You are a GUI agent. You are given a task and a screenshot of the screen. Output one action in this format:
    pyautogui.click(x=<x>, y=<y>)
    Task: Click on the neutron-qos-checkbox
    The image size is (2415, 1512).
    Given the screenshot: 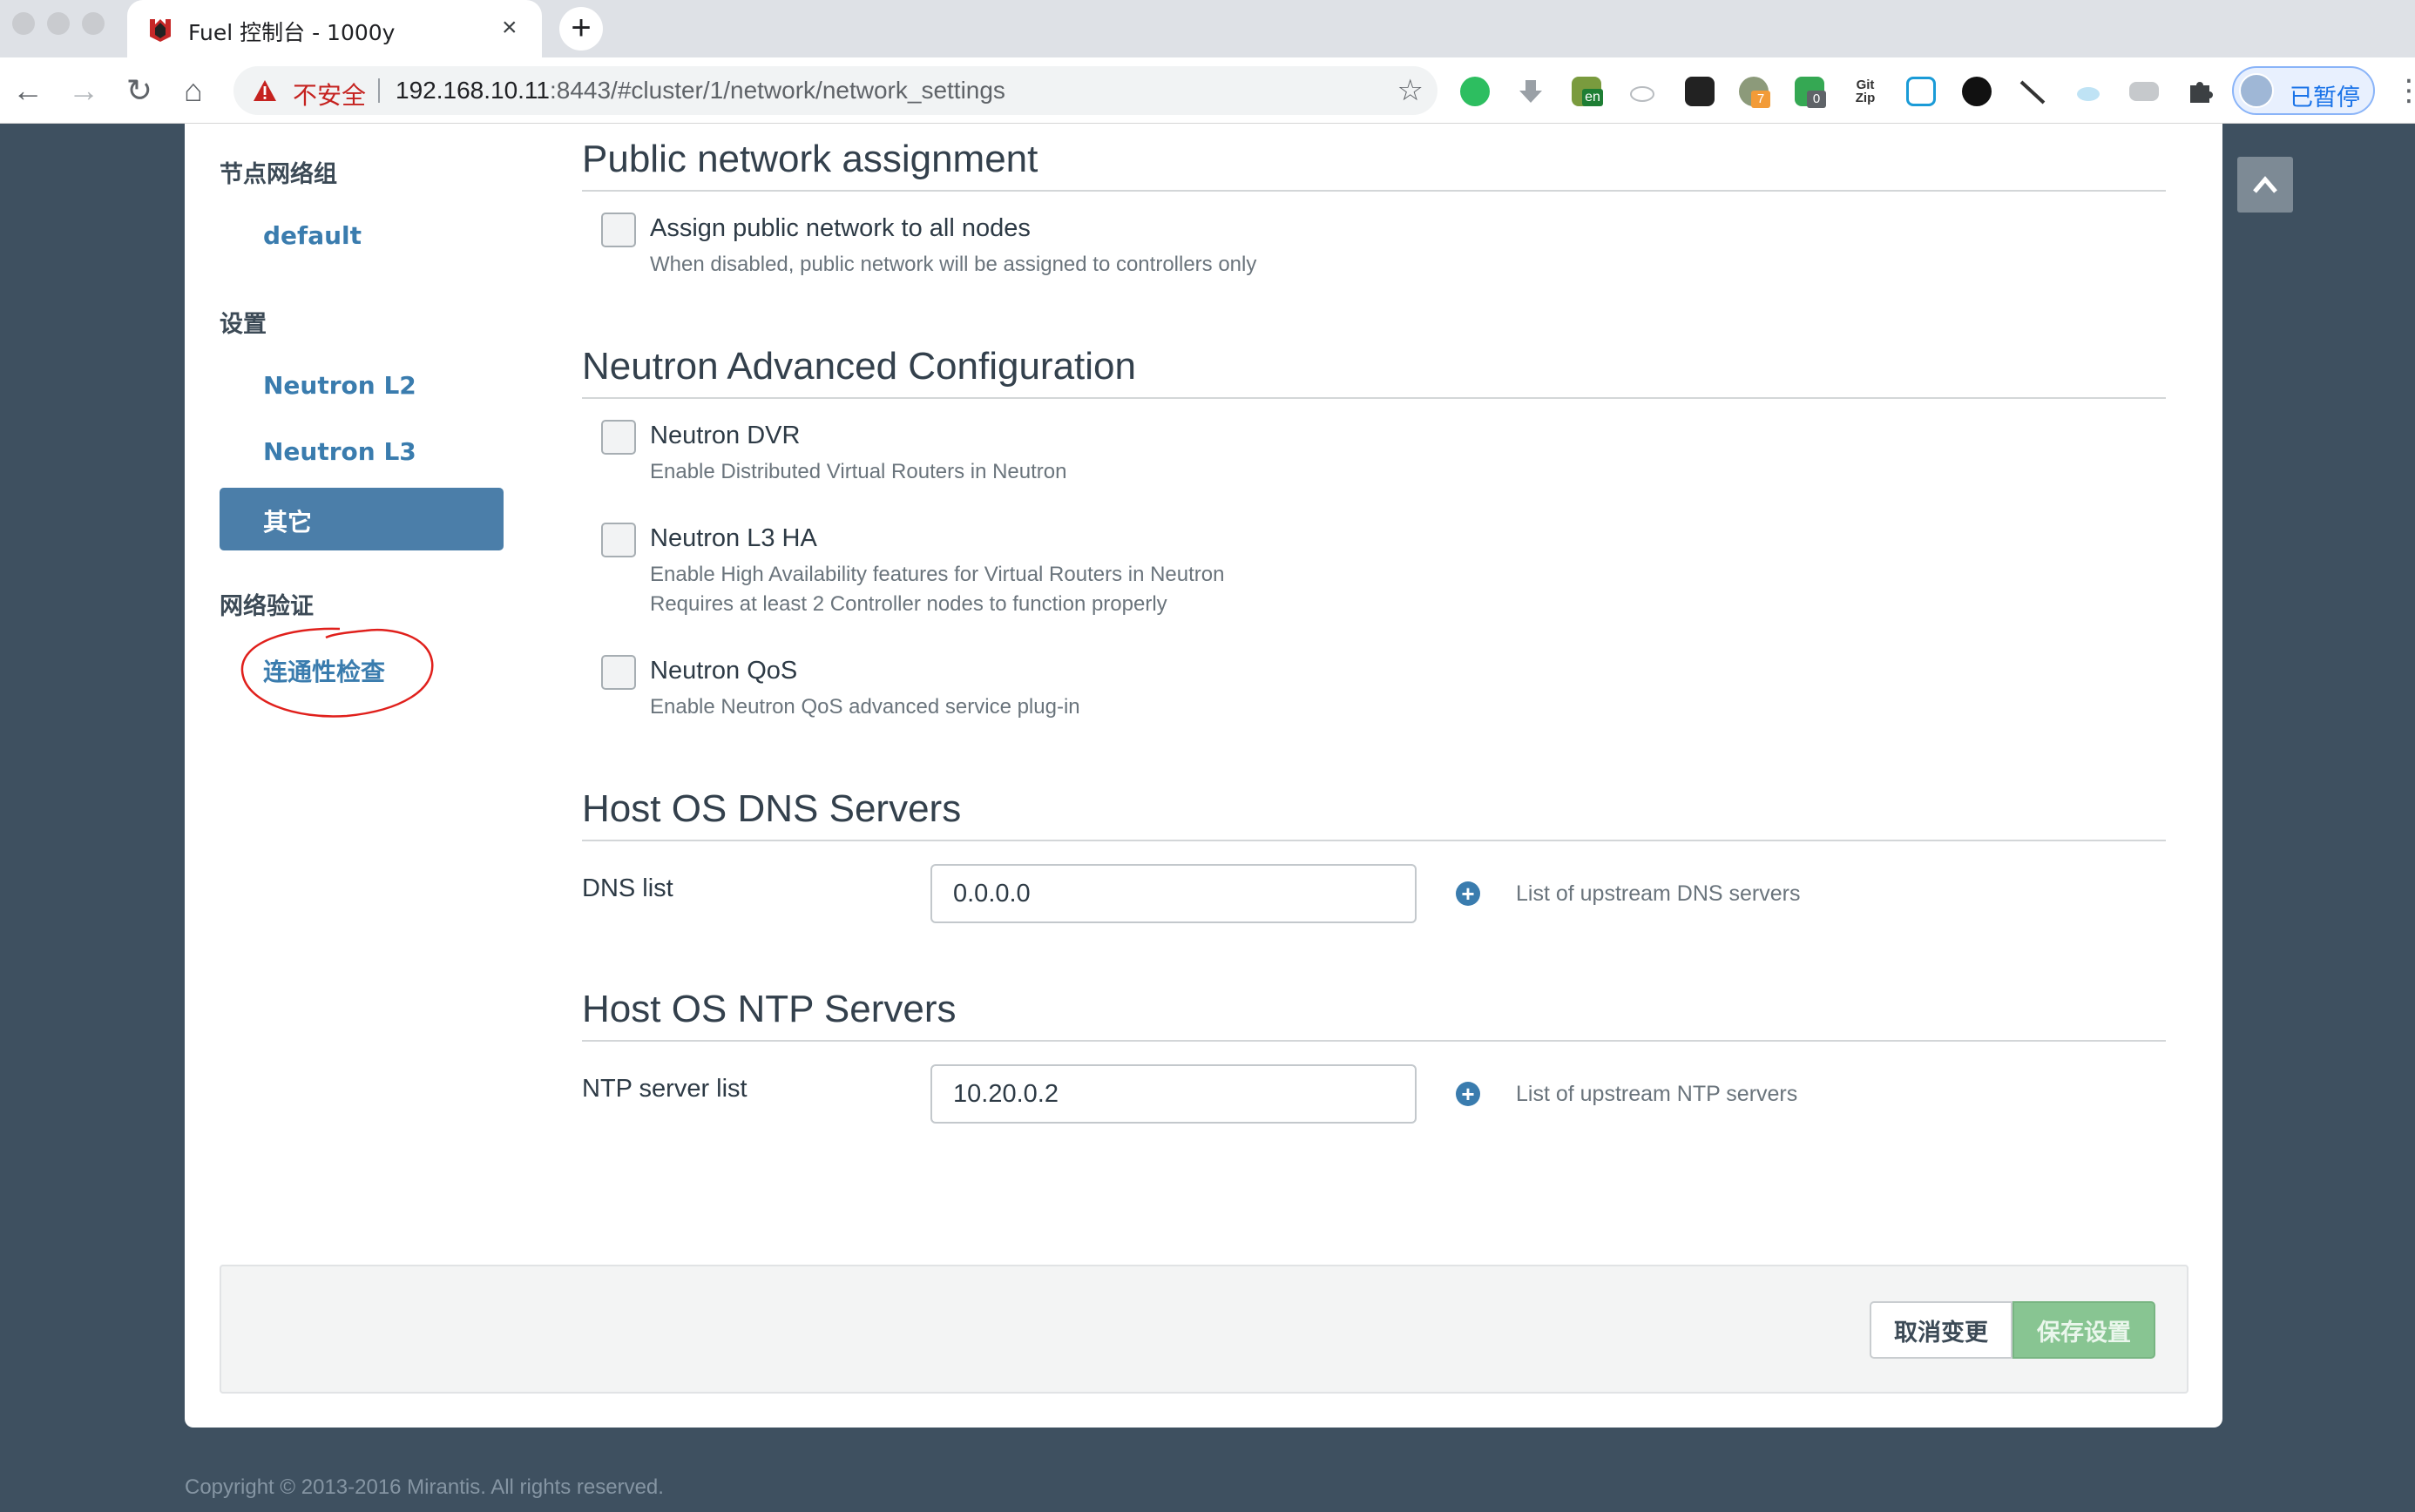 What is the action you would take?
    pyautogui.click(x=618, y=672)
    